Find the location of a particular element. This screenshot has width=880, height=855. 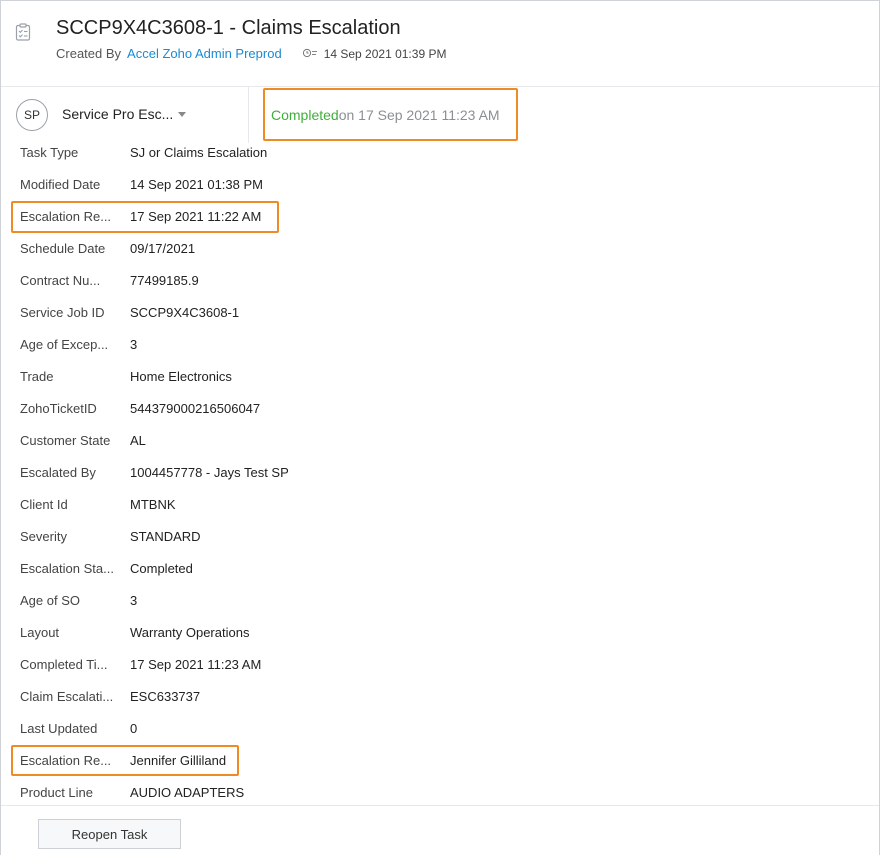

task-checklist-icon is located at coordinates (23, 32).